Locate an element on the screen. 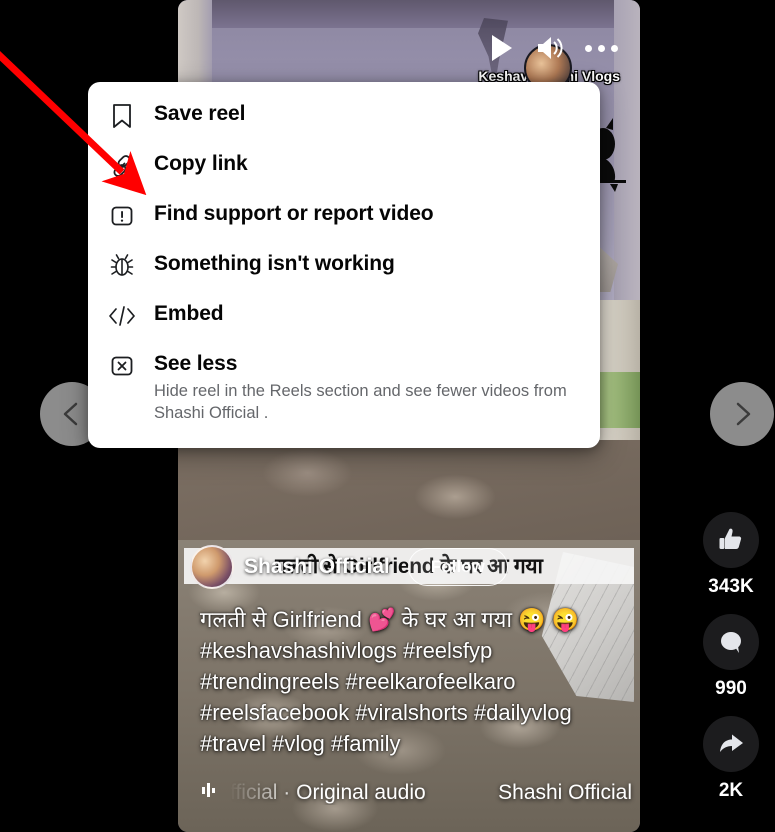 The width and height of the screenshot is (775, 832). share-group: 2K is located at coordinates (731, 759).